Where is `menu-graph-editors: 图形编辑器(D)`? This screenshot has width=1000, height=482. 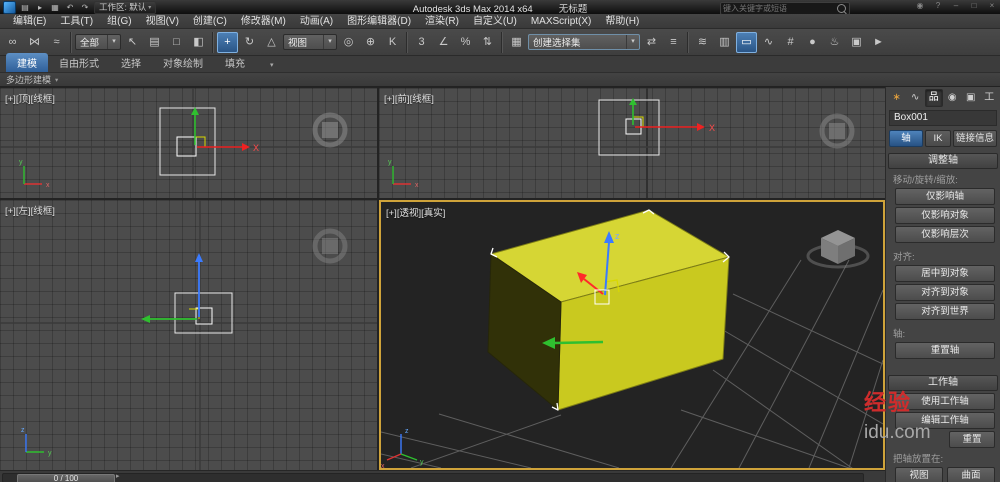
menu-graph-editors: 图形编辑器(D) is located at coordinates (379, 21).